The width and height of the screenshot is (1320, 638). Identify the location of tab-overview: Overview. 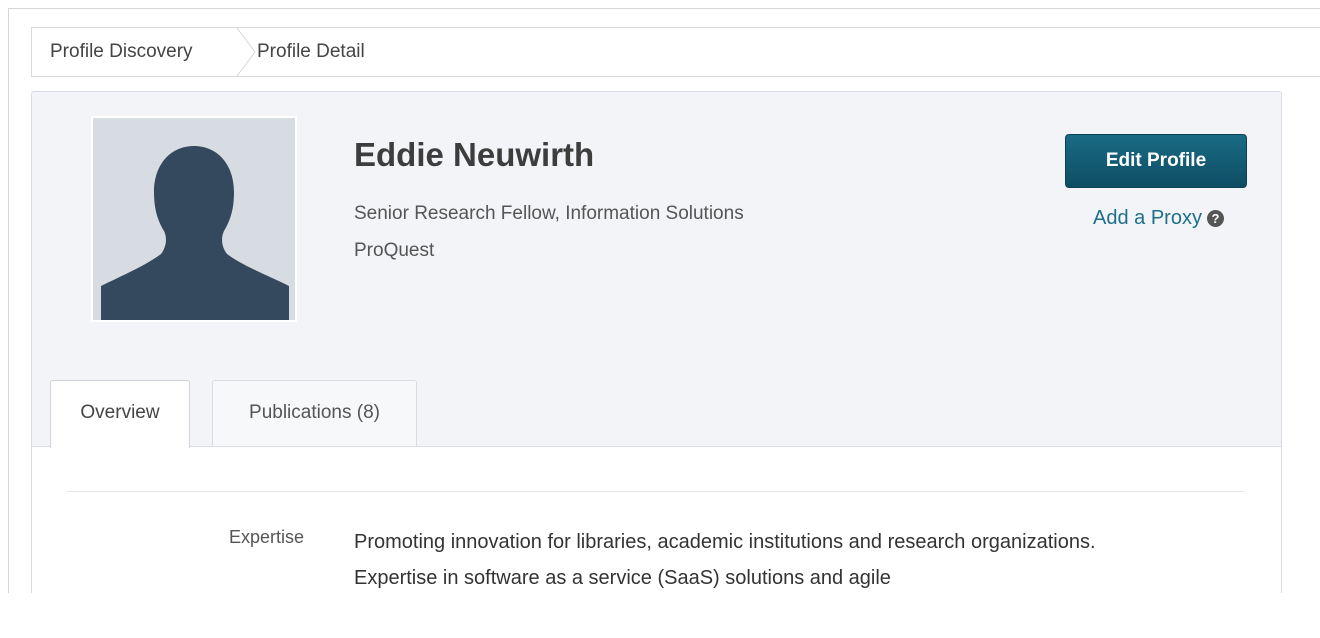
(120, 414).